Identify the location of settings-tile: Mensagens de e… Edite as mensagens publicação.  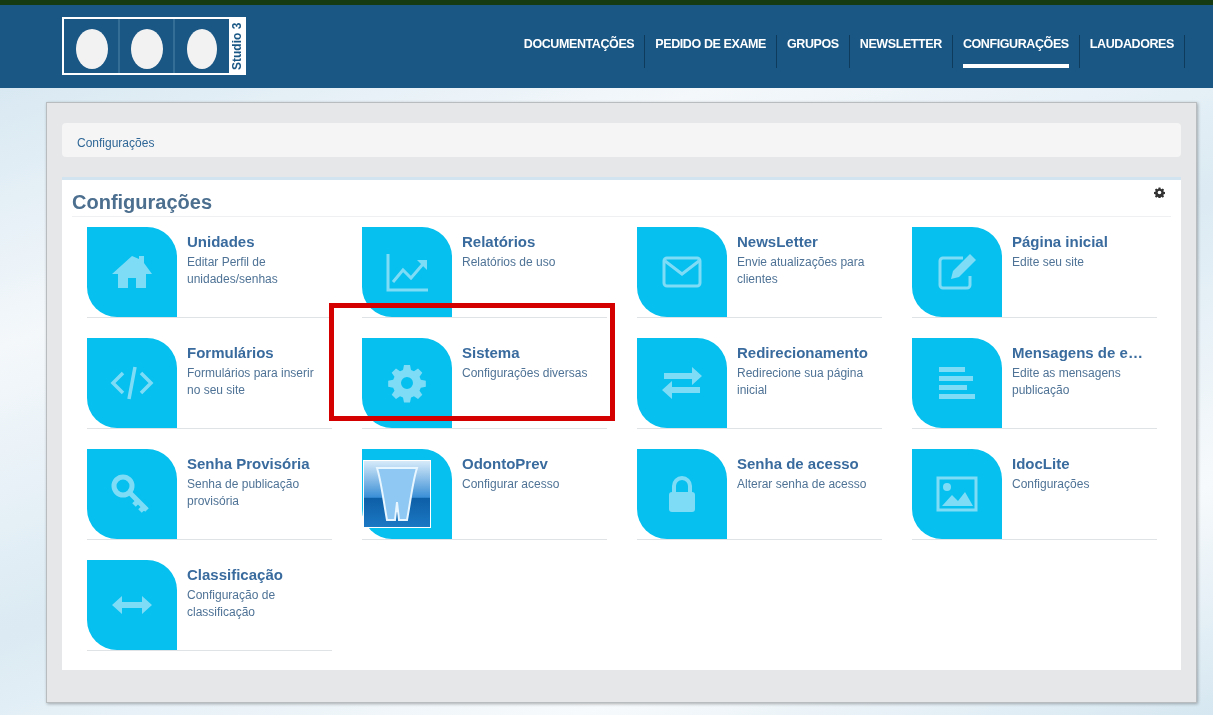
(1034, 383).